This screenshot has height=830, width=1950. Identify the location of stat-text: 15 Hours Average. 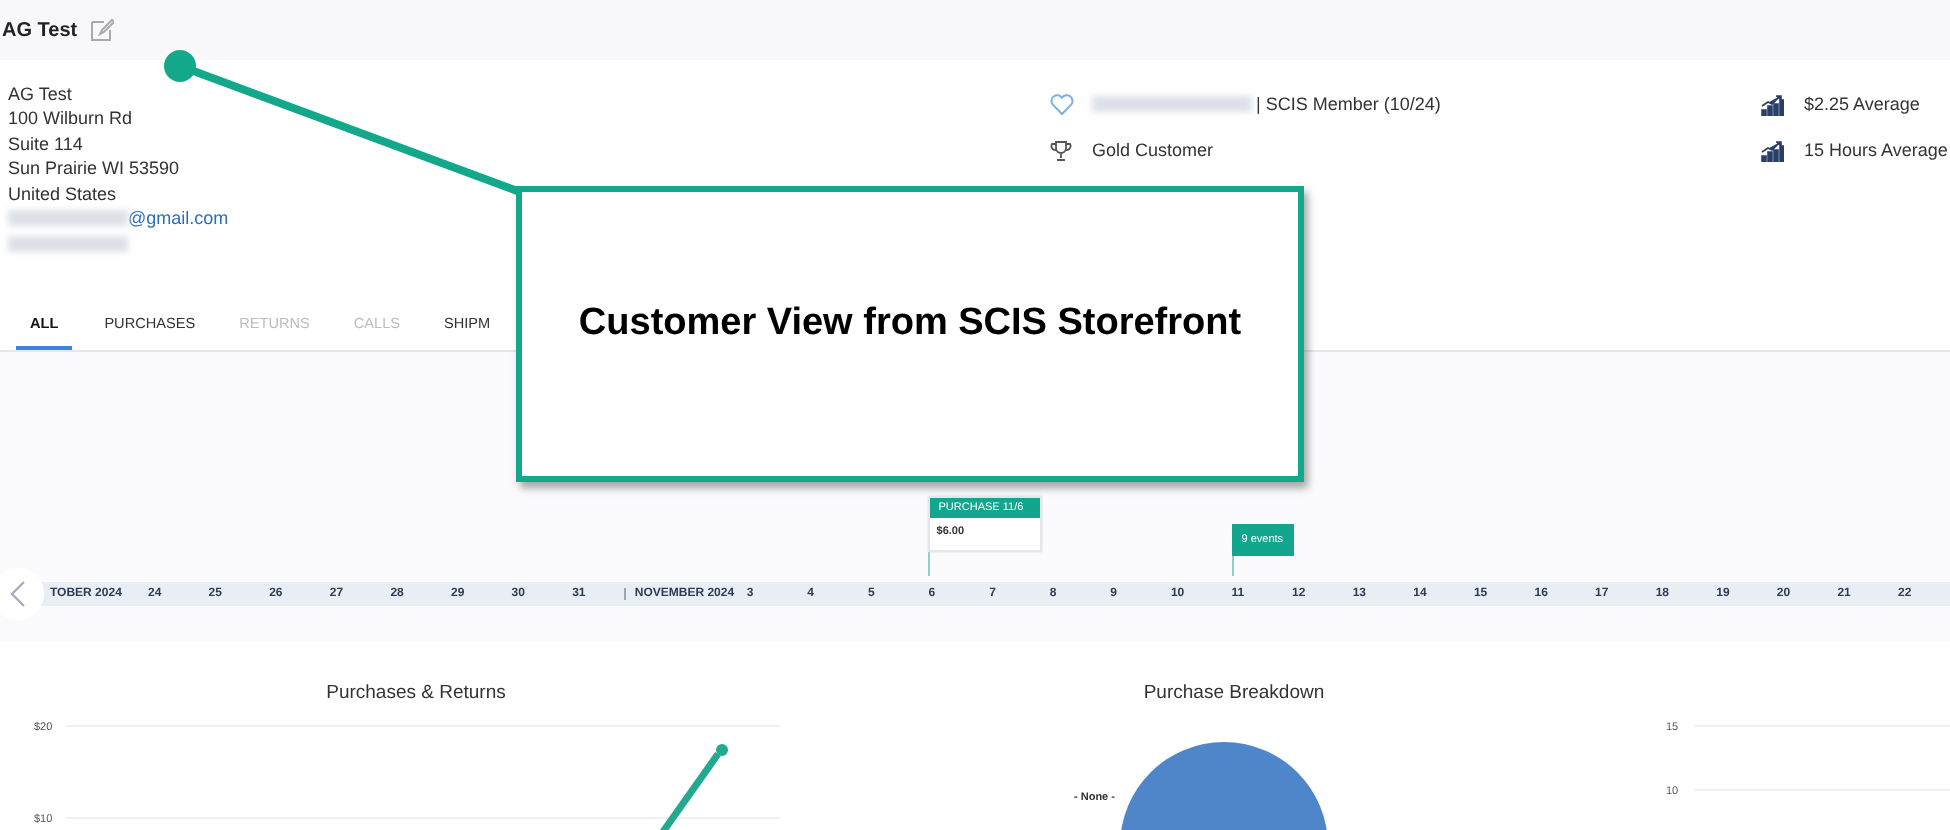
(1876, 150).